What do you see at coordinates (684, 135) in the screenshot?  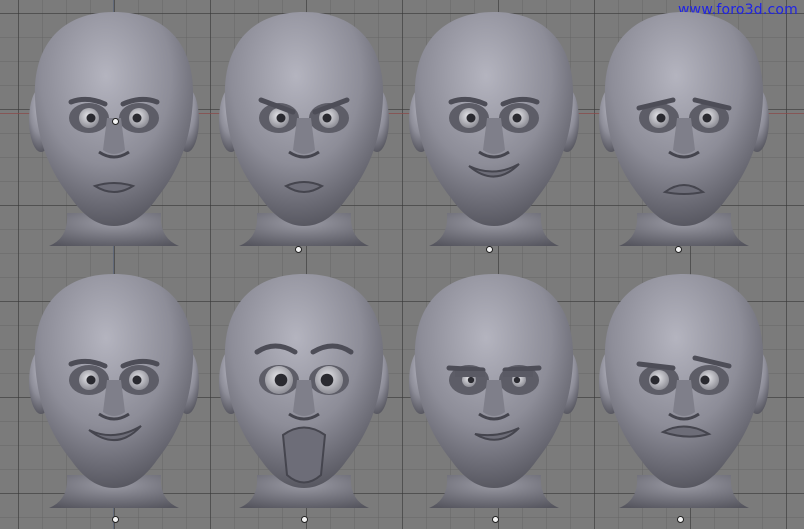 I see `head-model-sad` at bounding box center [684, 135].